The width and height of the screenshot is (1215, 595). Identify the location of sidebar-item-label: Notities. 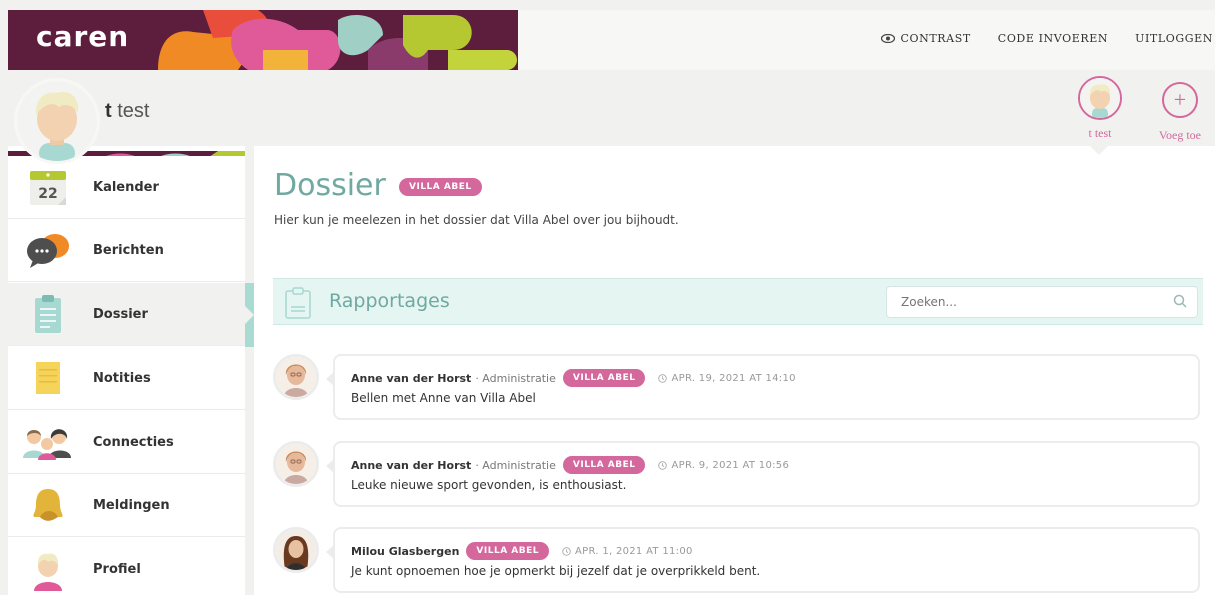
(122, 378).